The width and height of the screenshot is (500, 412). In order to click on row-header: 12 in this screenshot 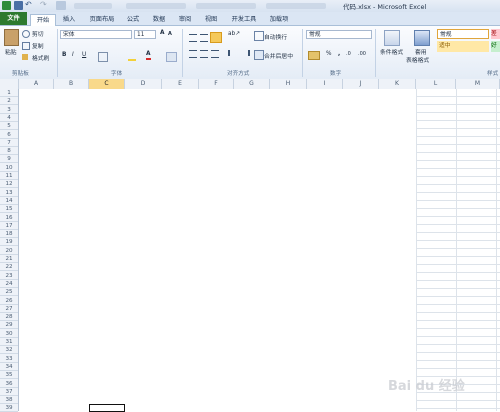, I will do `click(9, 184)`.